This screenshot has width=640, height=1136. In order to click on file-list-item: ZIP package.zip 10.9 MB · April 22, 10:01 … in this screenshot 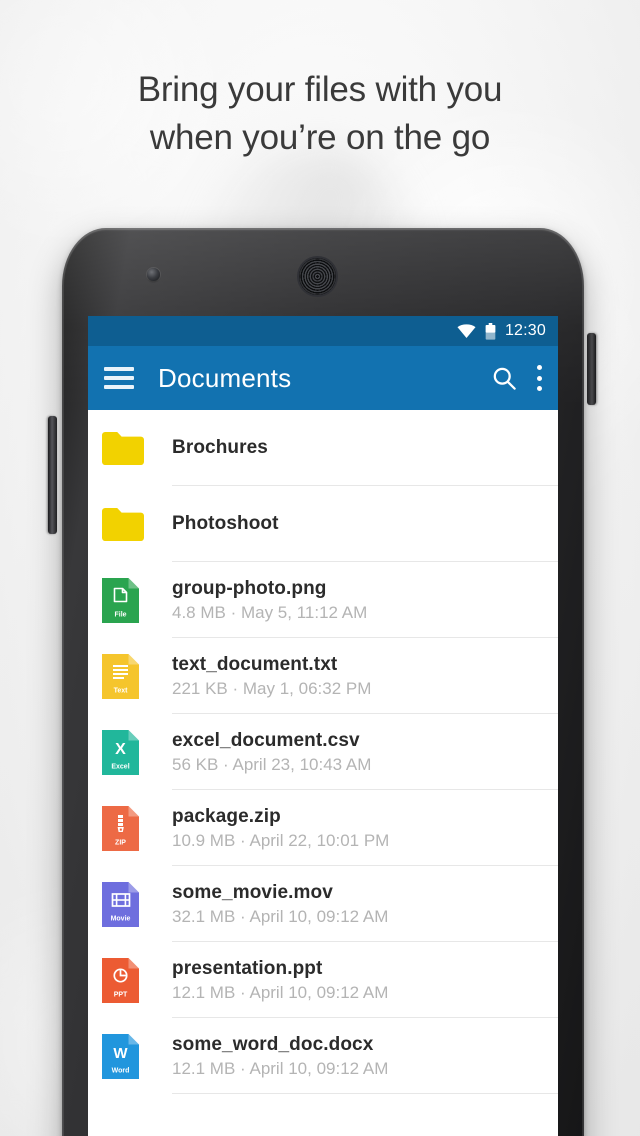, I will do `click(323, 828)`.